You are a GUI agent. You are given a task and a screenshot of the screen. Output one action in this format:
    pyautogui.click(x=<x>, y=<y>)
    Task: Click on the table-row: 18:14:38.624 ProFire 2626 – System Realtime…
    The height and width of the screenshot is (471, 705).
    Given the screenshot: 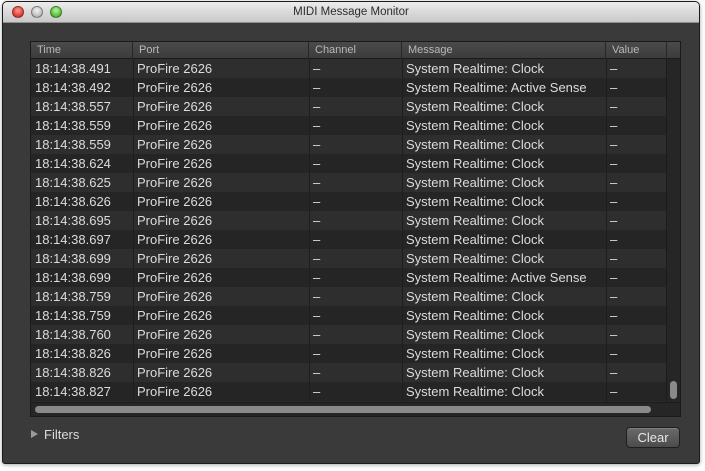 What is the action you would take?
    pyautogui.click(x=349, y=163)
    